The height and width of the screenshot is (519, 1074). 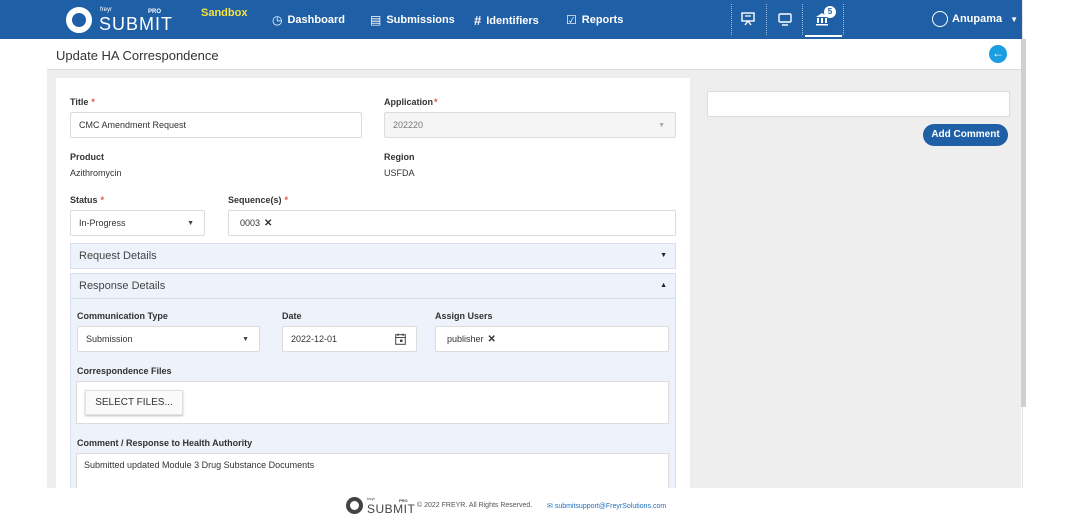 I want to click on assign-users-multiselect: publisher ✕, so click(x=552, y=339).